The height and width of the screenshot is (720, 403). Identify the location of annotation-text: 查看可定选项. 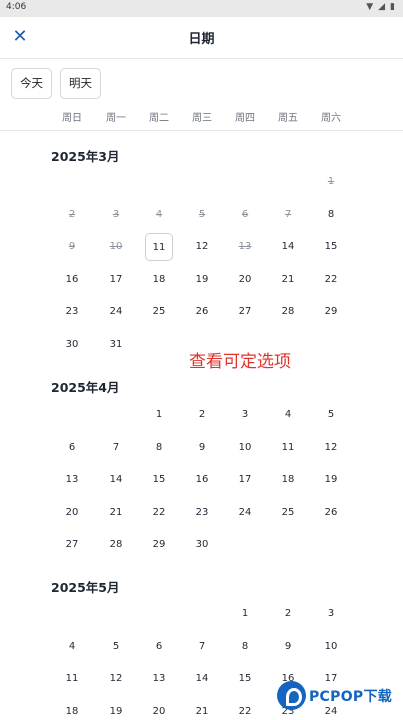
(240, 362).